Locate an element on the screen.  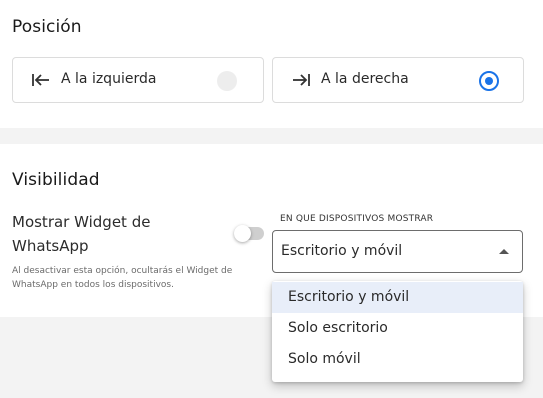
align-left-arrow-icon is located at coordinates (40, 80).